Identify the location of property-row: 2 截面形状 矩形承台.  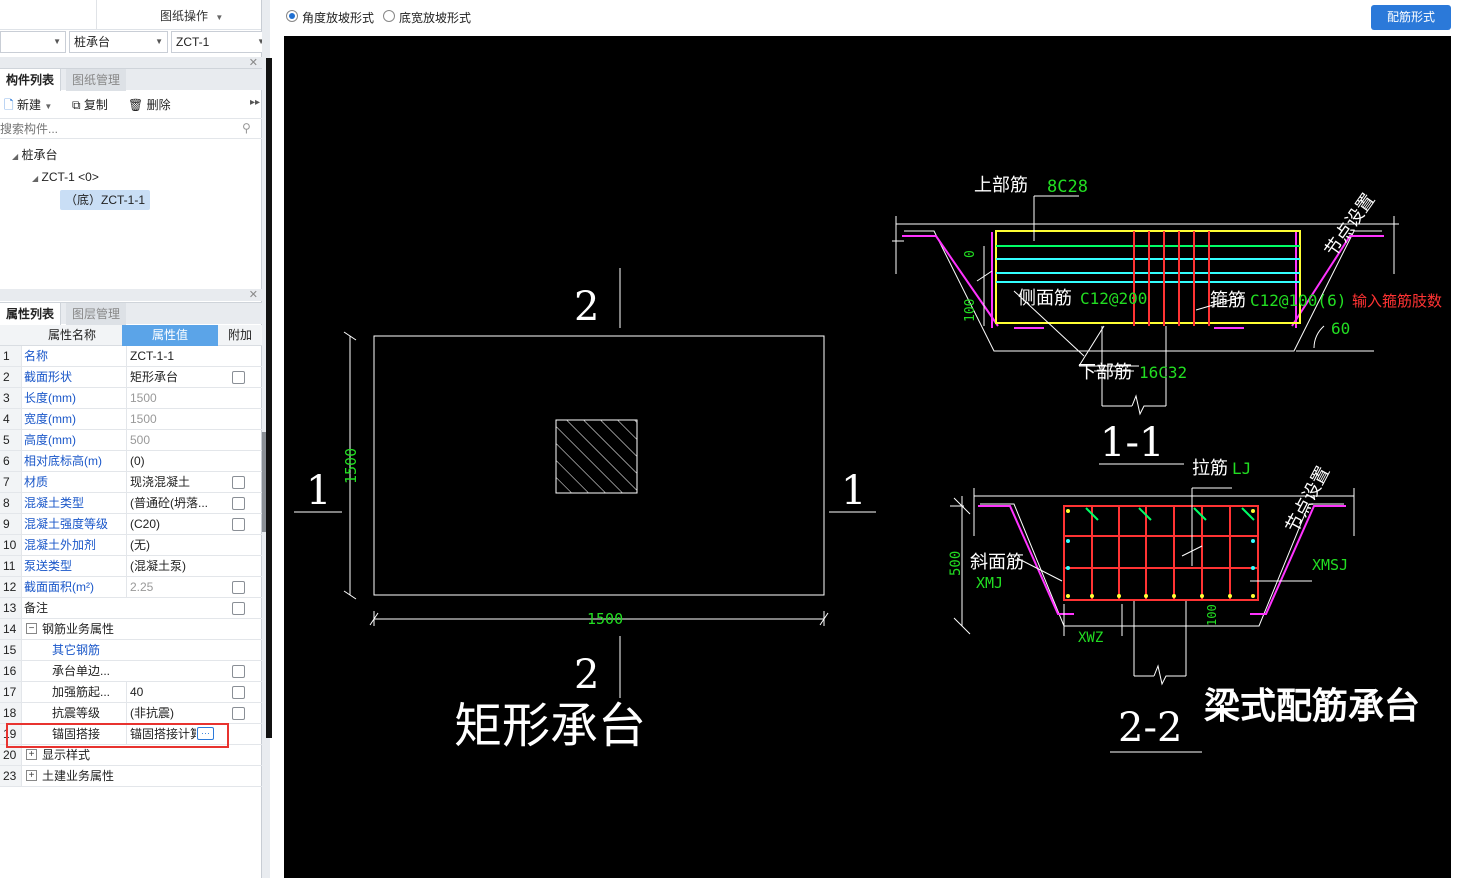
(131, 377).